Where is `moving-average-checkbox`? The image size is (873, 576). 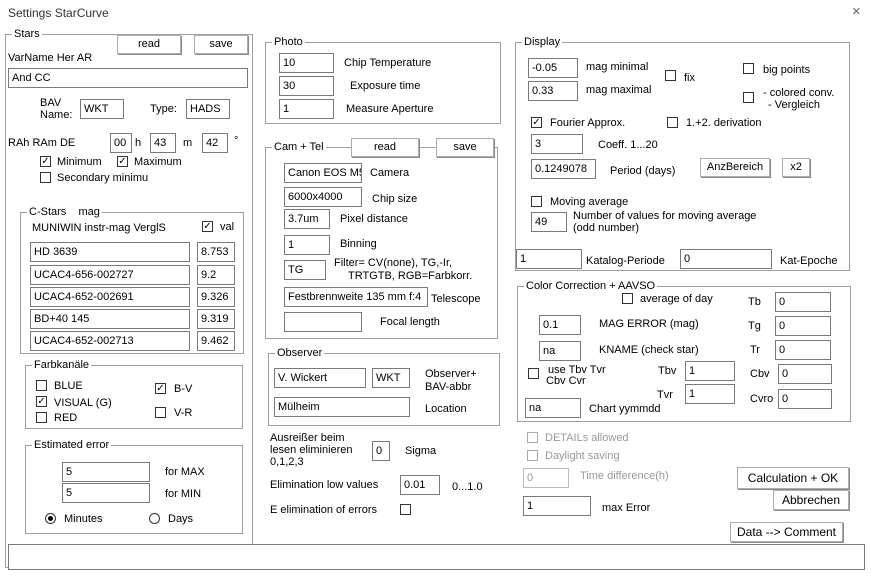 moving-average-checkbox is located at coordinates (536, 201).